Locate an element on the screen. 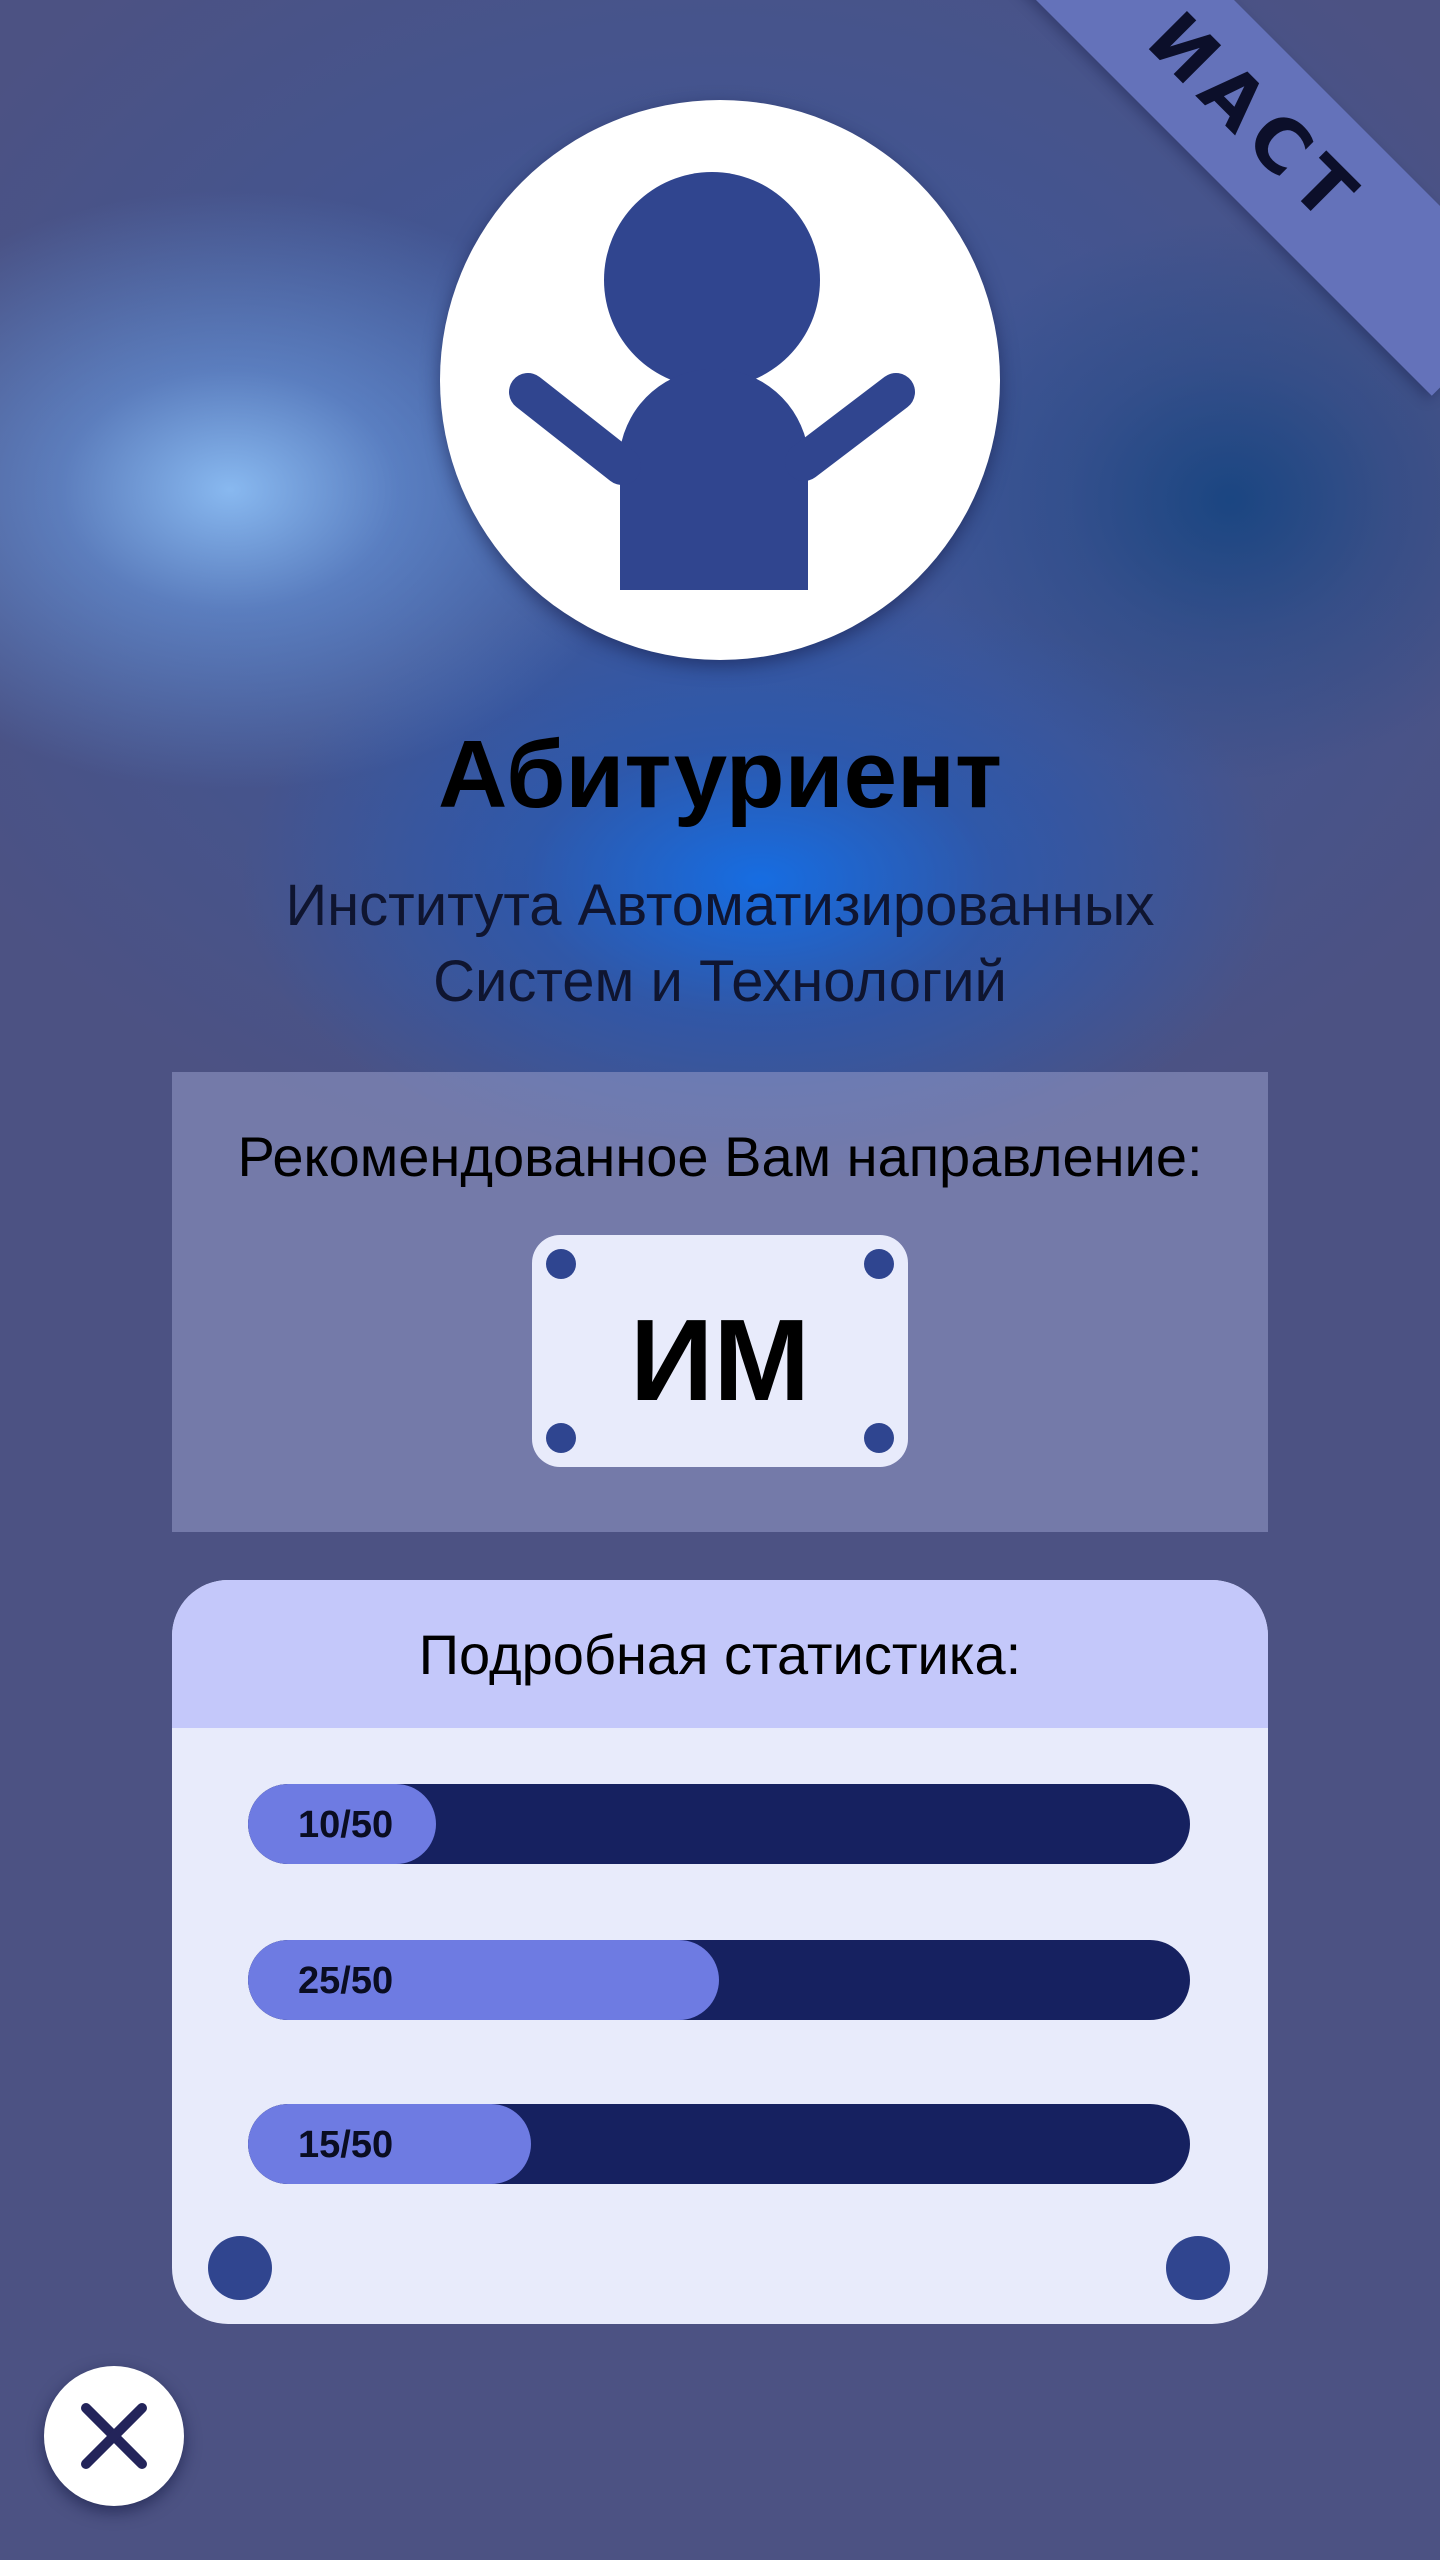 This screenshot has width=1440, height=2560. statistics-header: Подробная статистика: is located at coordinates (720, 1654).